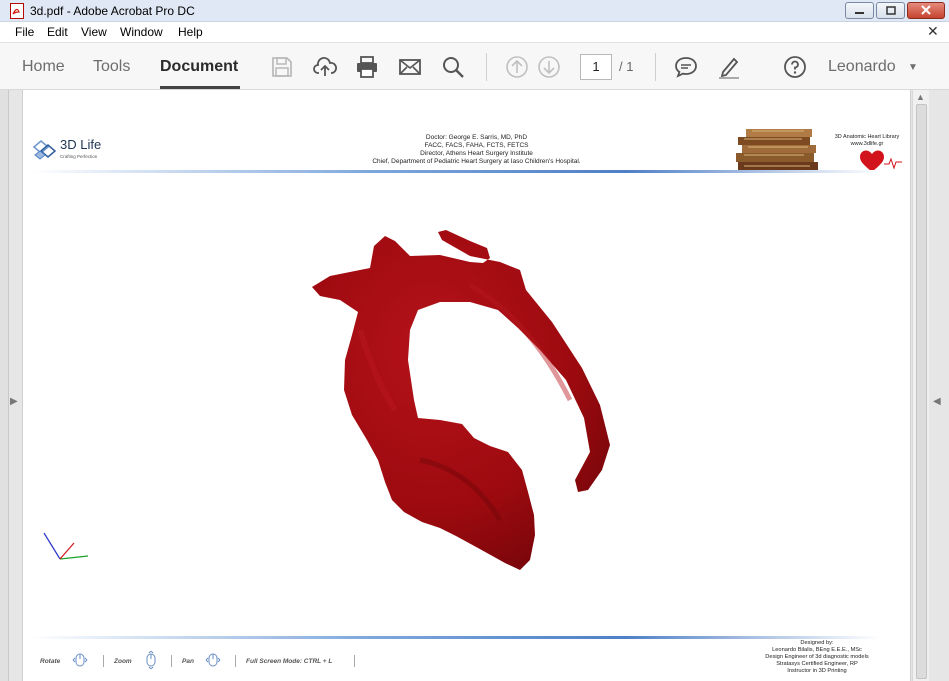  Describe the element at coordinates (596, 67) in the screenshot. I see `page-number-input: 1` at that location.